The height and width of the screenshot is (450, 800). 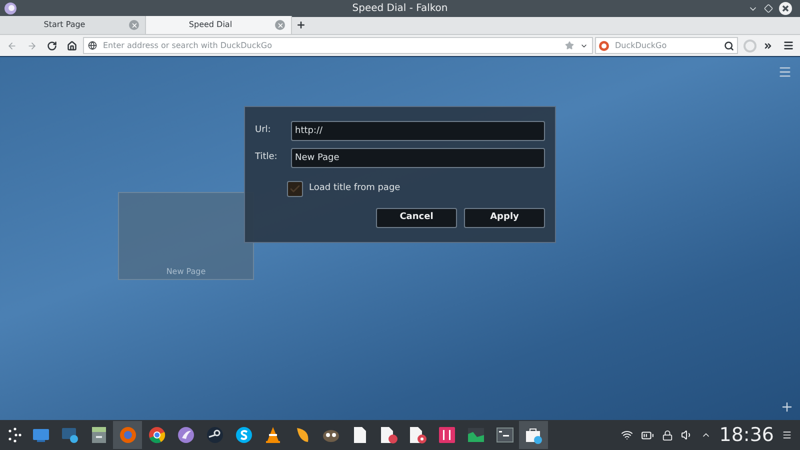 What do you see at coordinates (668, 435) in the screenshot?
I see `lock-icon` at bounding box center [668, 435].